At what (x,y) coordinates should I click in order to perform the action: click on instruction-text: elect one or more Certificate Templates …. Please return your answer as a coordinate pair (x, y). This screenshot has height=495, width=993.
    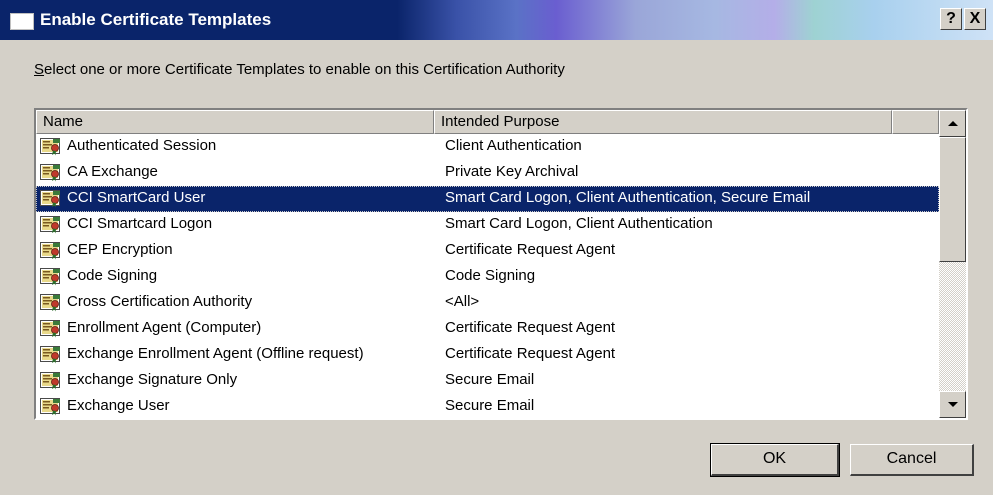
    Looking at the image, I should click on (304, 69).